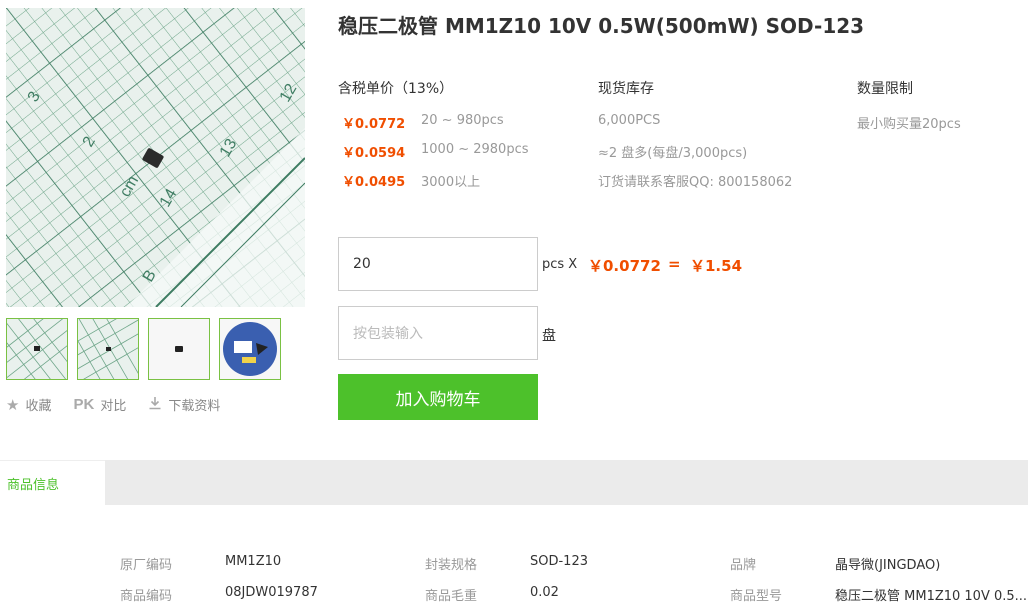 The width and height of the screenshot is (1028, 604). I want to click on pk-icon: PK, so click(84, 404).